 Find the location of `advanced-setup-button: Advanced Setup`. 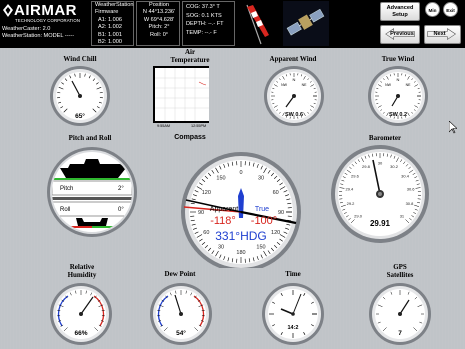

advanced-setup-button: Advanced Setup is located at coordinates (400, 11).